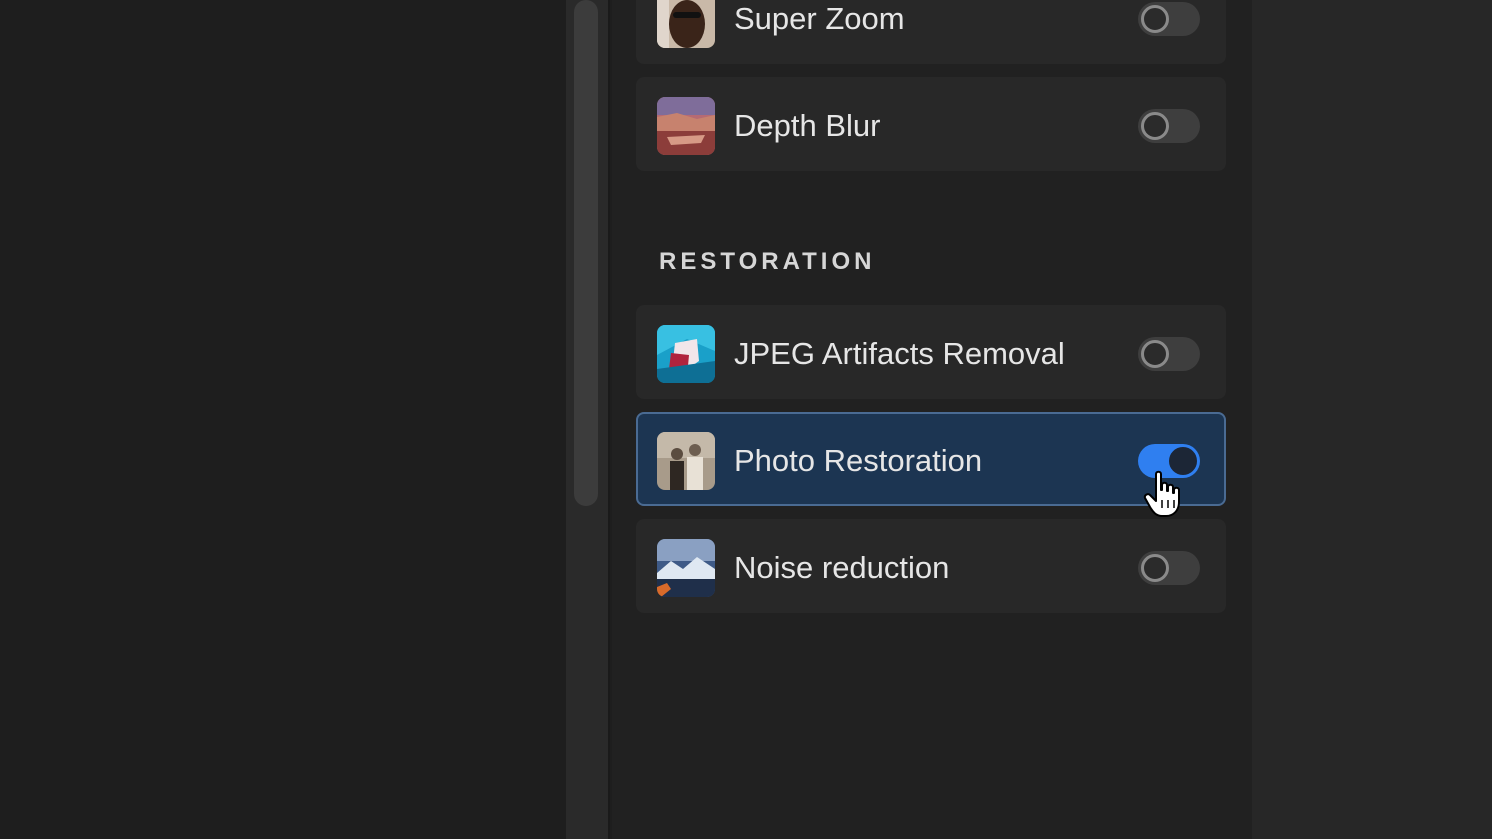 This screenshot has height=839, width=1492. I want to click on depth-blur-toggle, so click(1169, 126).